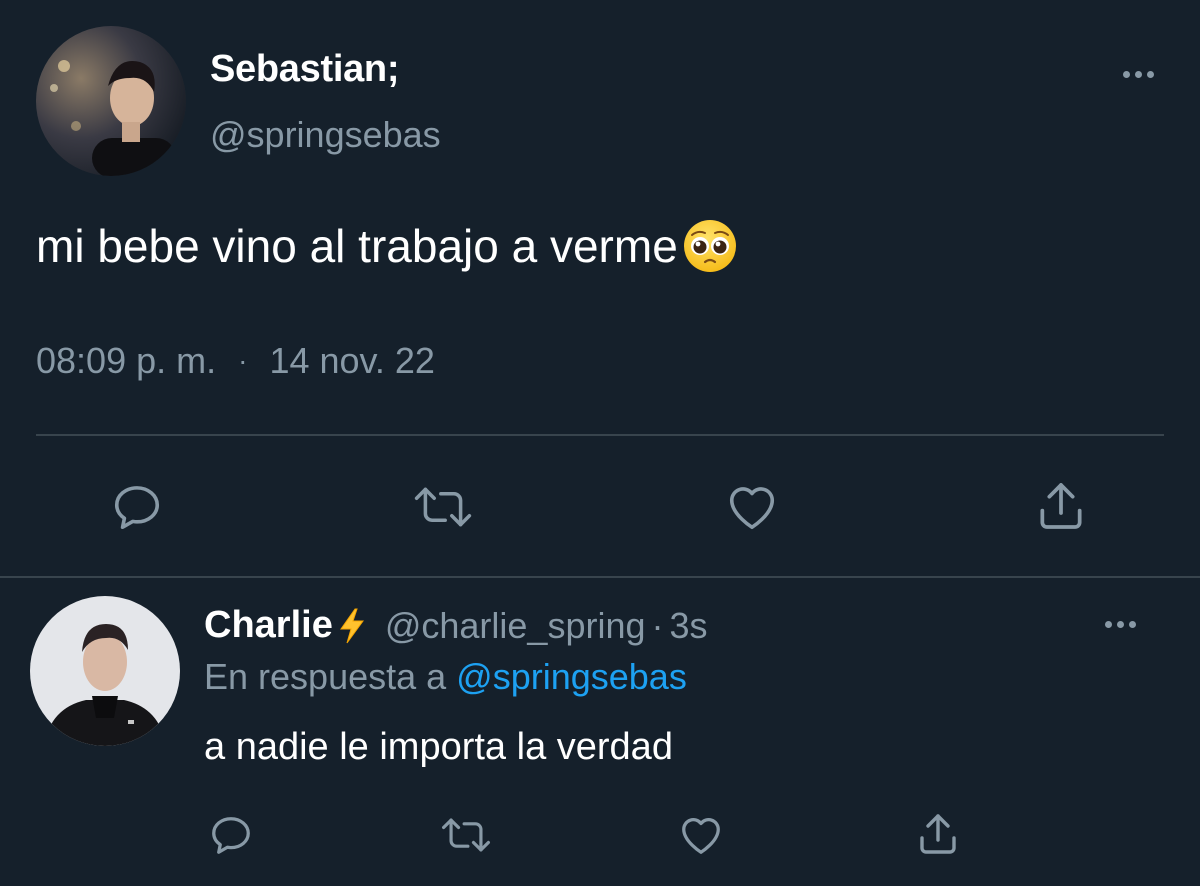  I want to click on author-display-name: Sebastian;, so click(304, 69).